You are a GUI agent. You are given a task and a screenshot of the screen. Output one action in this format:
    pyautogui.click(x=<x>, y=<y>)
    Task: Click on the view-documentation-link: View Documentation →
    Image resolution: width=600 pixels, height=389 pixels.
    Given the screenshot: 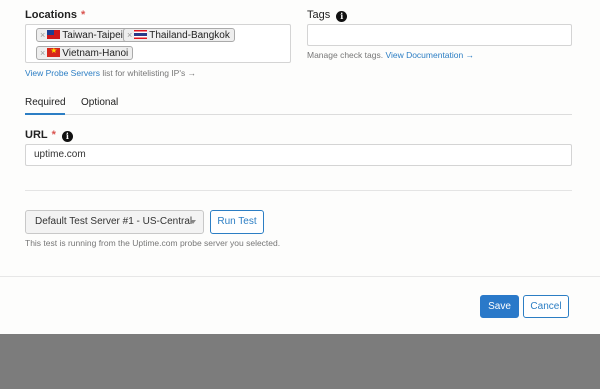 What is the action you would take?
    pyautogui.click(x=429, y=55)
    